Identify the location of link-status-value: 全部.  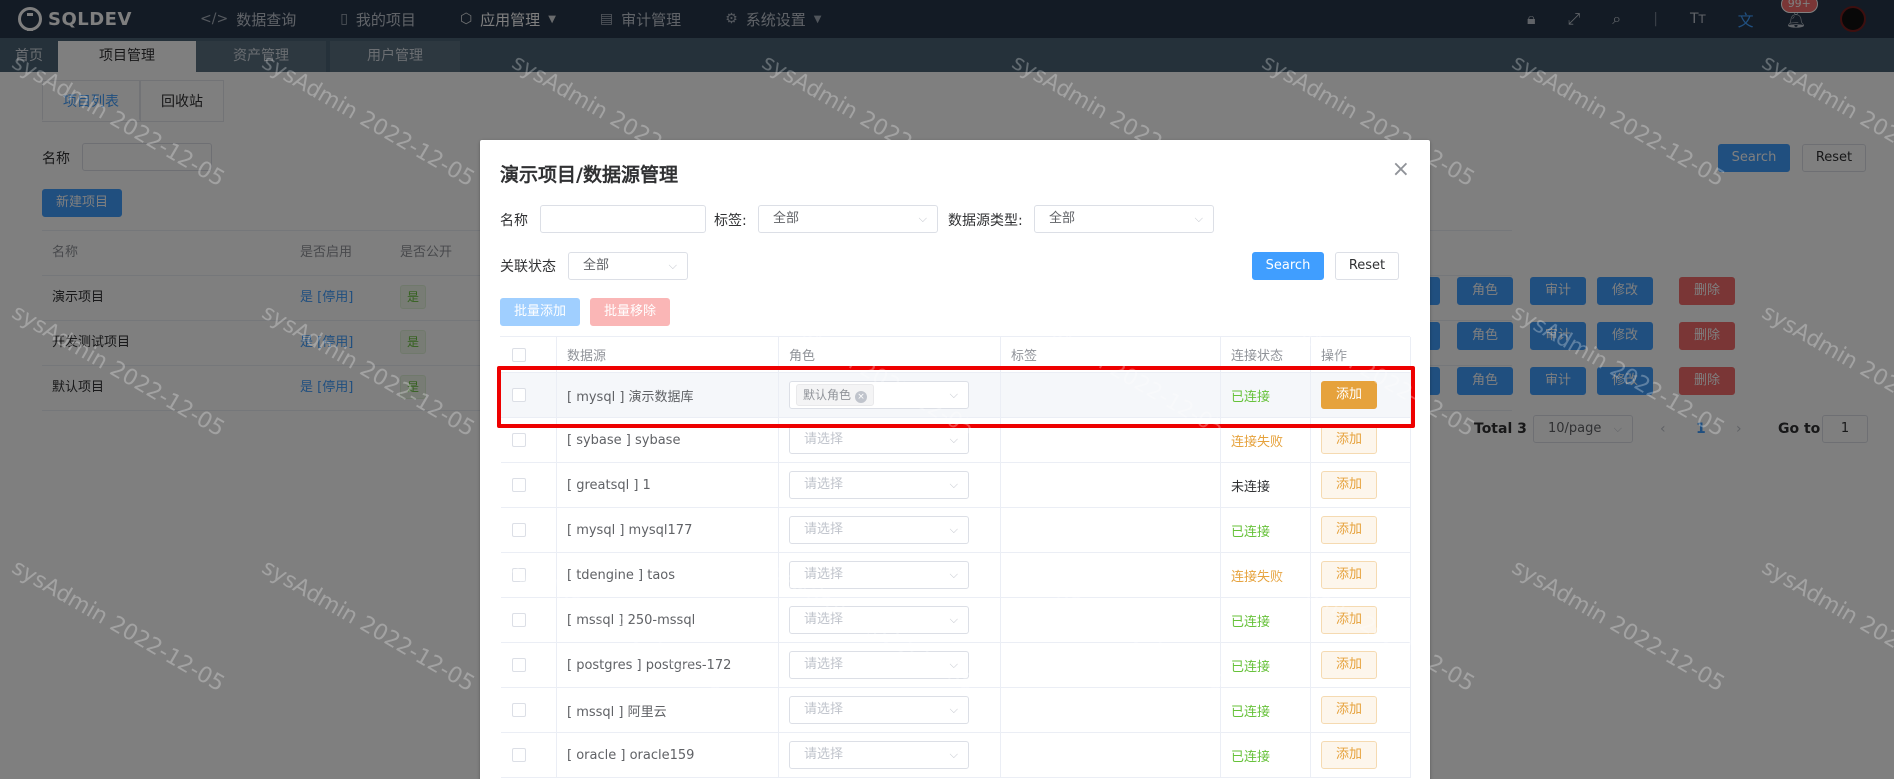
(596, 265).